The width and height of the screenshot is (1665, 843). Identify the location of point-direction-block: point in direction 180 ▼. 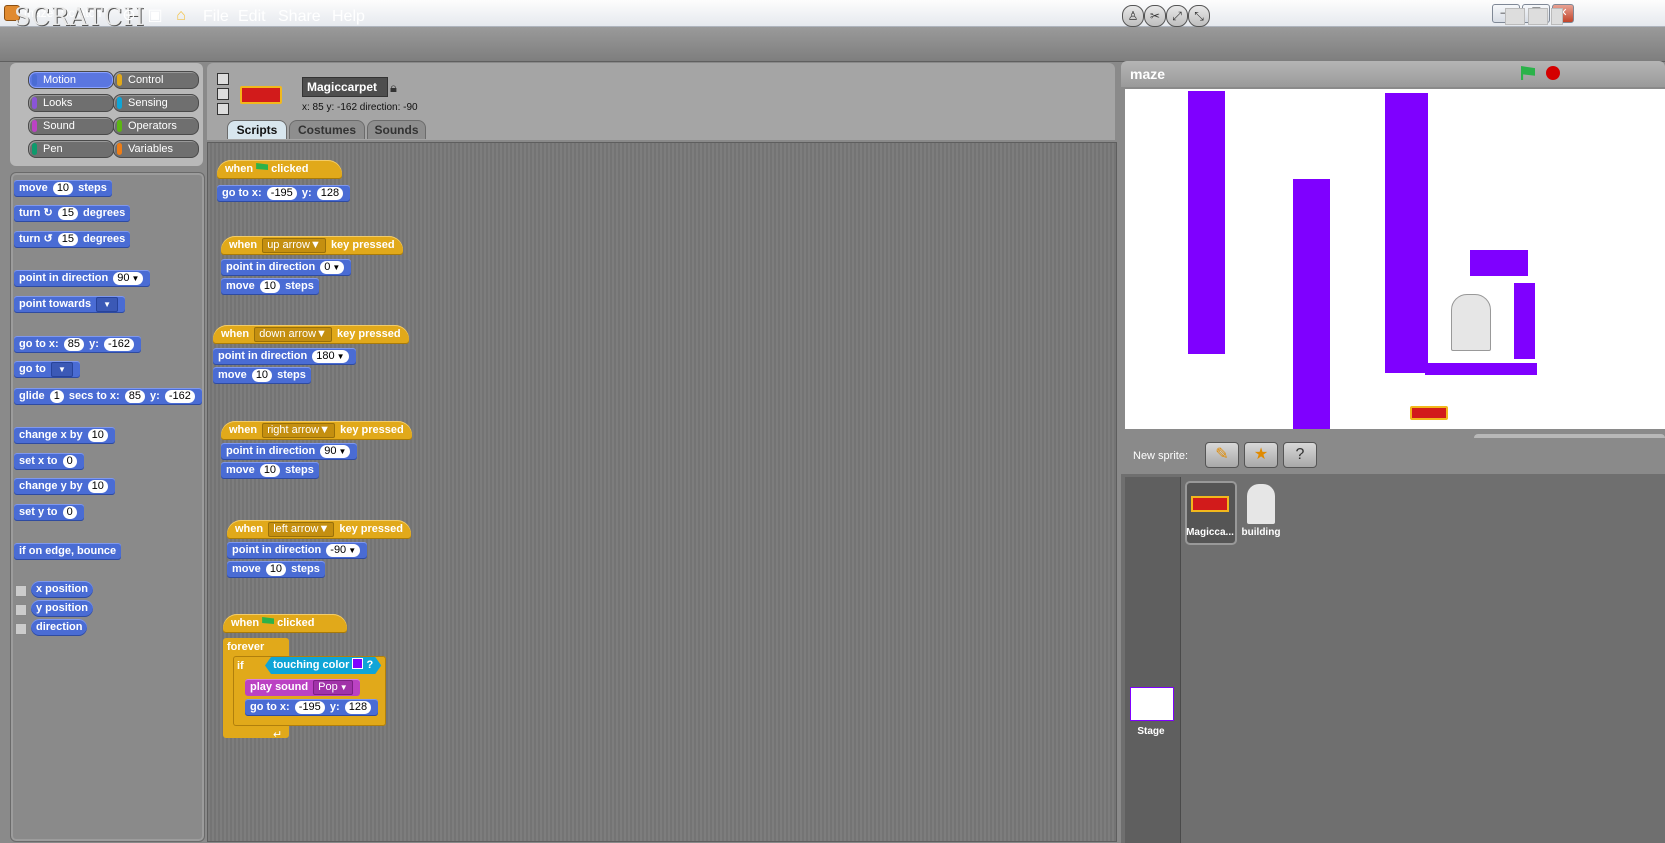
(284, 356).